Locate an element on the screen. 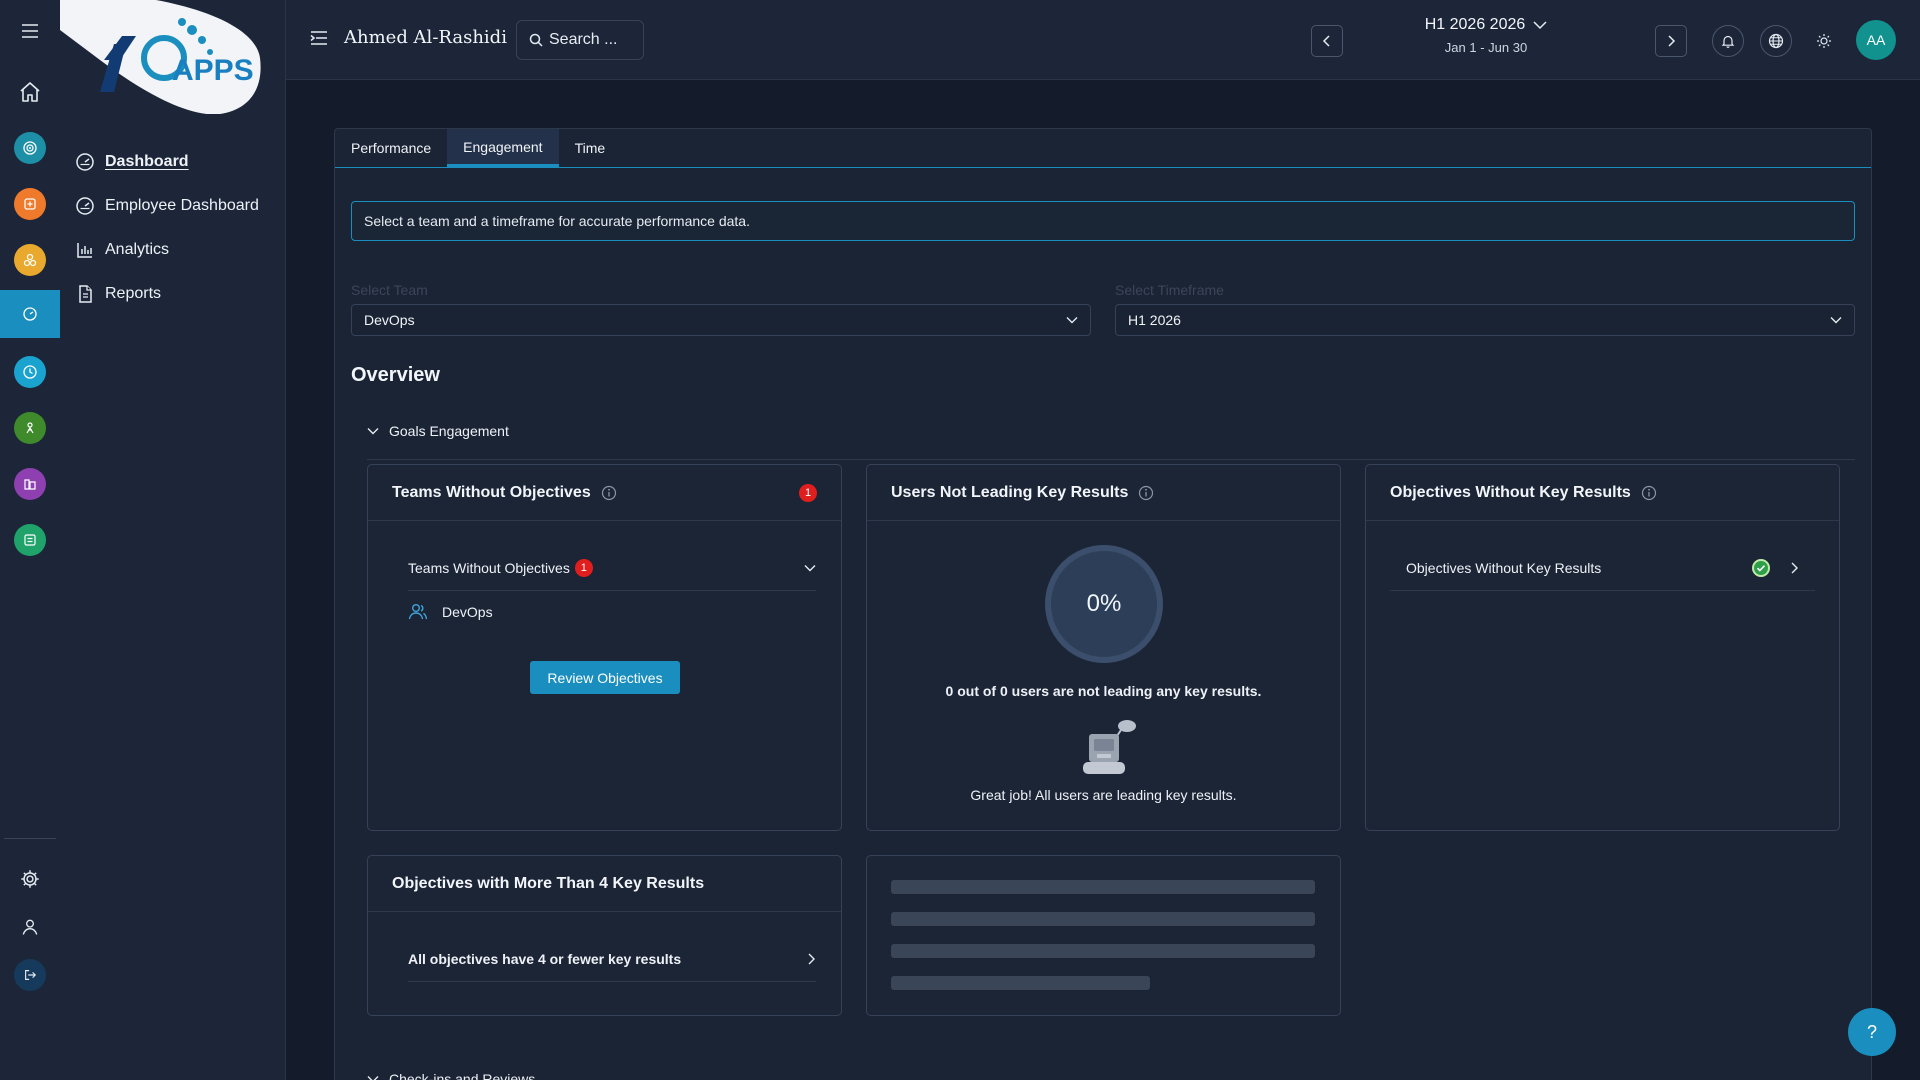 The height and width of the screenshot is (1080, 1920). timeframe-select-value: H1 2026 is located at coordinates (1154, 320).